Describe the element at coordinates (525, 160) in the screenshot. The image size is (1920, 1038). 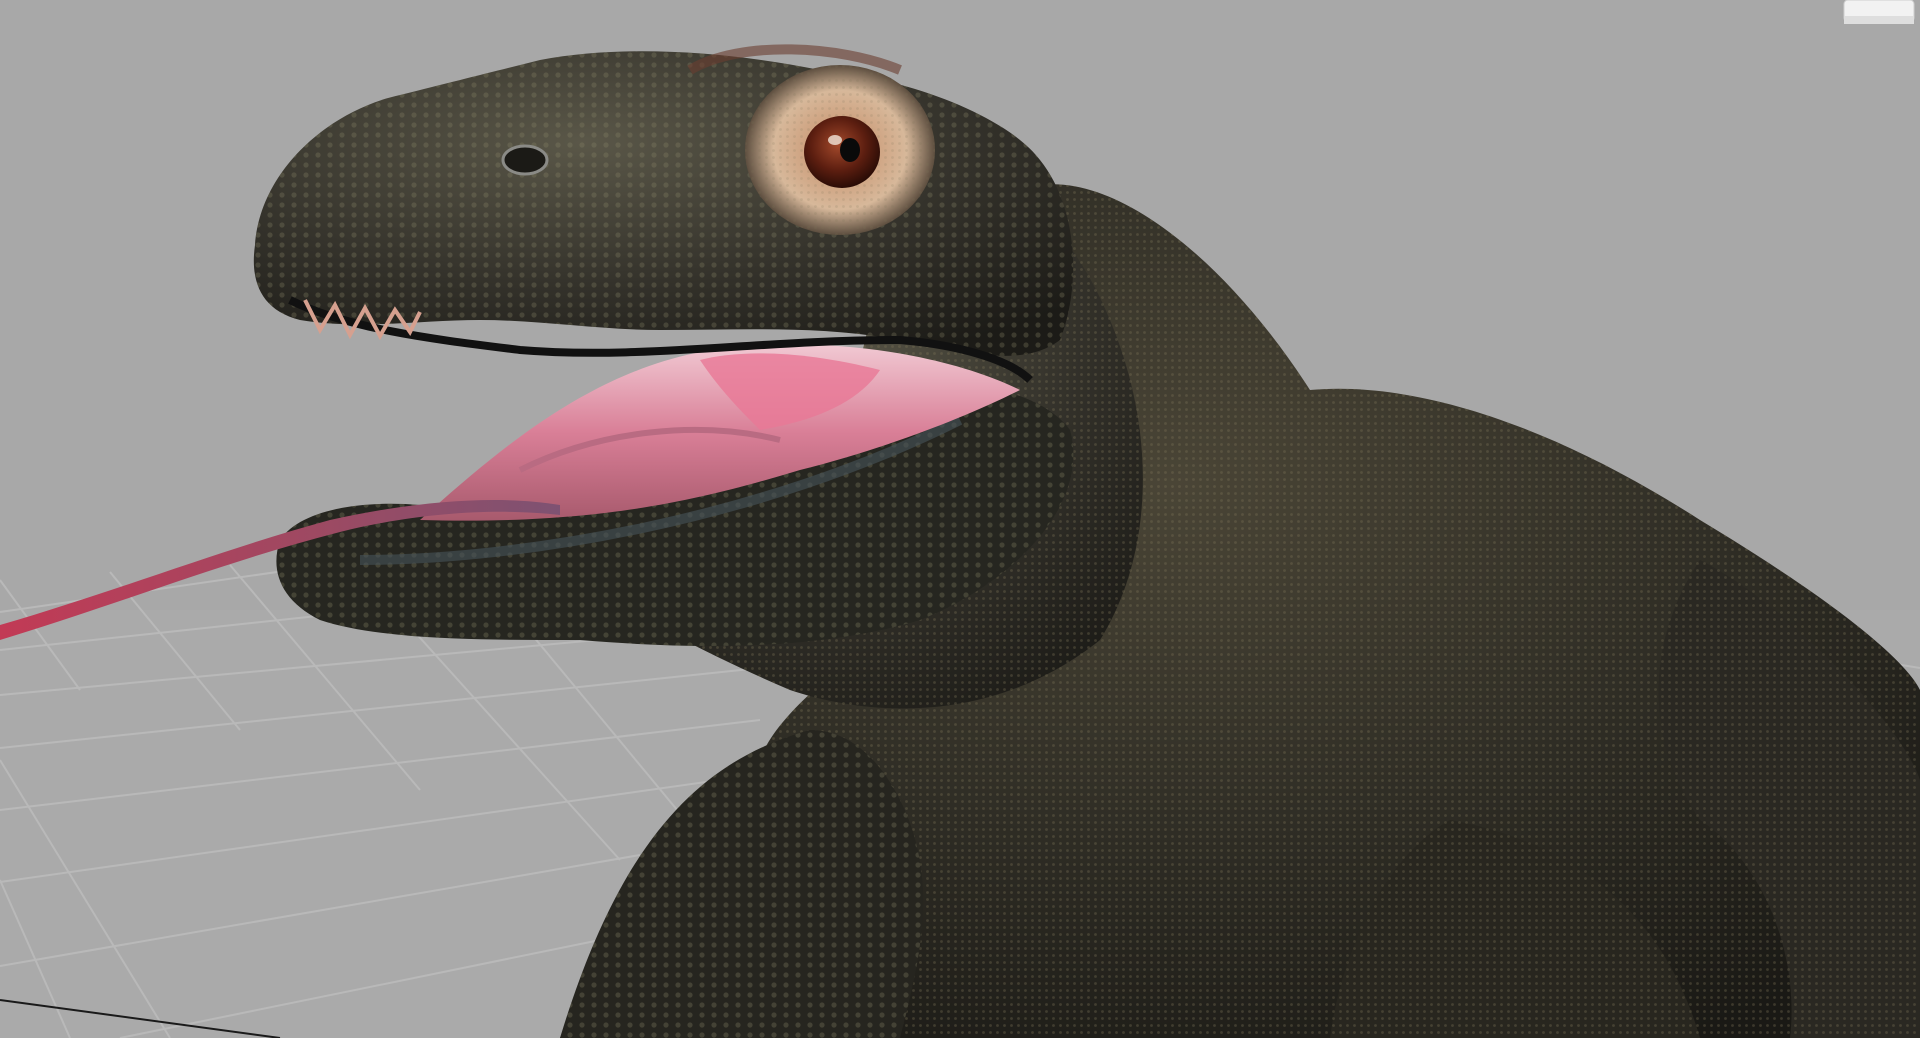
I see `dragon-nostril` at that location.